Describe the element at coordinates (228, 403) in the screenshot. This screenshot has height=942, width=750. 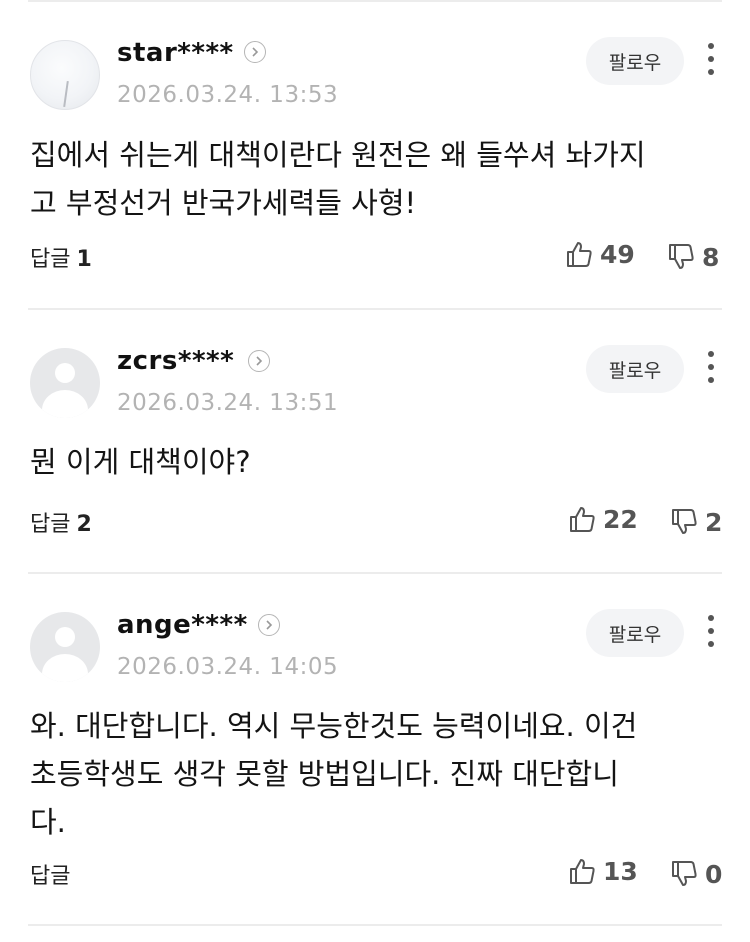
I see `comment-timestamp: 2026.03.24. 13:51` at that location.